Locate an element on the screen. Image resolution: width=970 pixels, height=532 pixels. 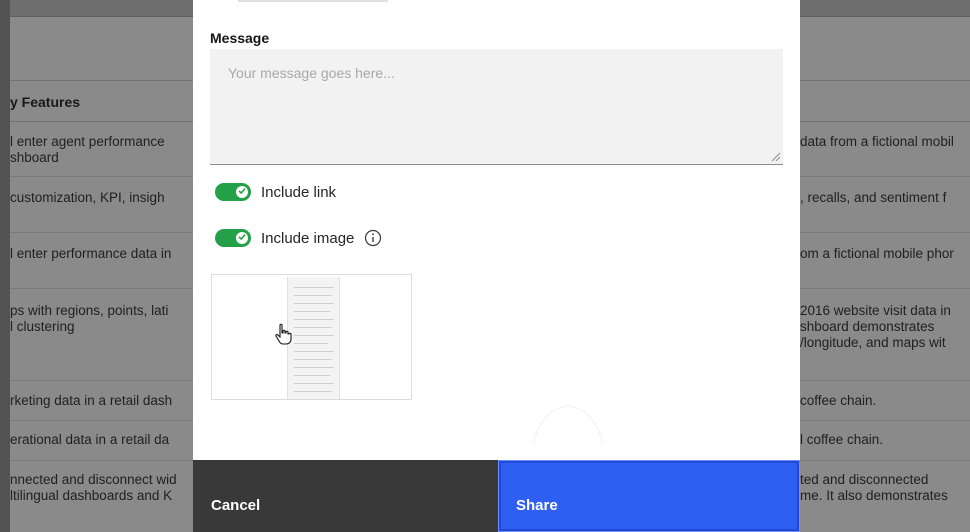
clipped-field-edge is located at coordinates (313, 1).